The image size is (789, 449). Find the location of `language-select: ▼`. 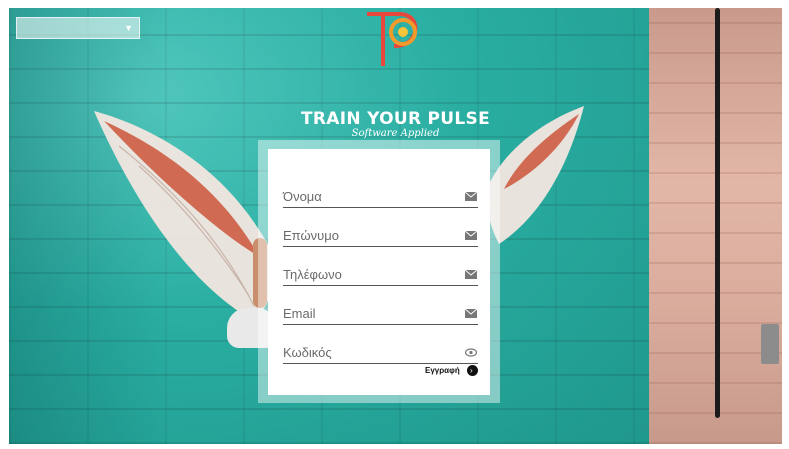

language-select: ▼ is located at coordinates (78, 28).